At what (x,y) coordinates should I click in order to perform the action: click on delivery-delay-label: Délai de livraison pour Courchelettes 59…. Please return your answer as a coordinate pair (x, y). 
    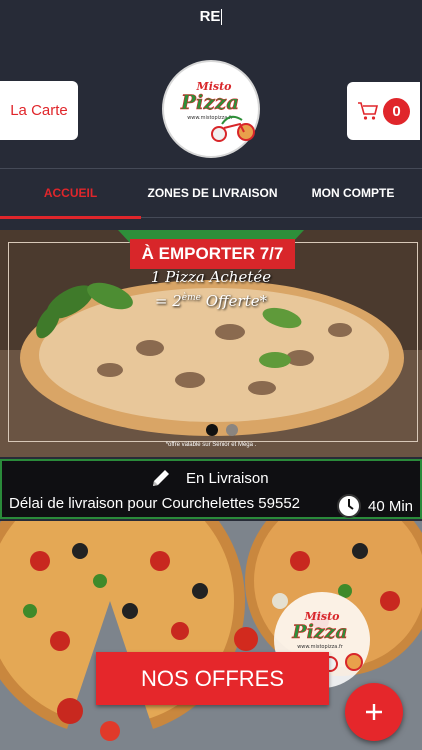
    Looking at the image, I should click on (155, 503).